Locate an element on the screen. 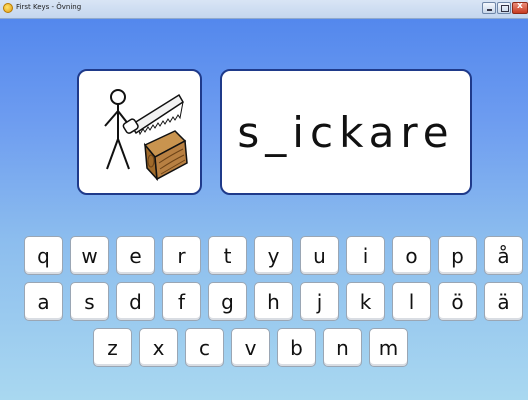  key-v: v is located at coordinates (250, 347).